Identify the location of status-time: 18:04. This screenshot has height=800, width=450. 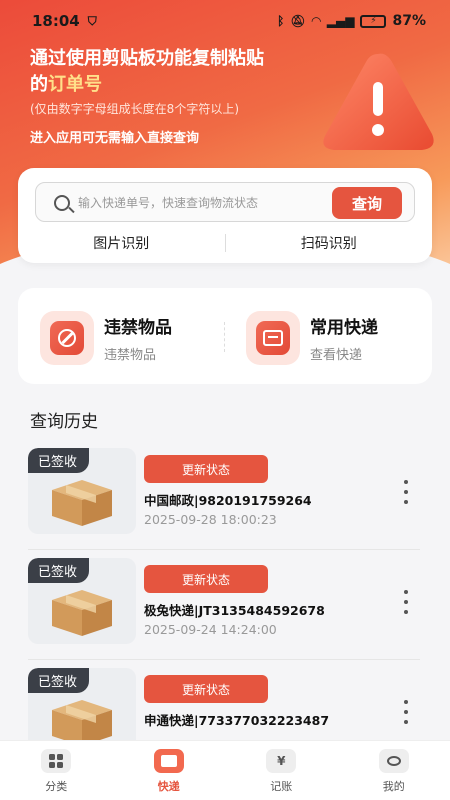
(56, 21).